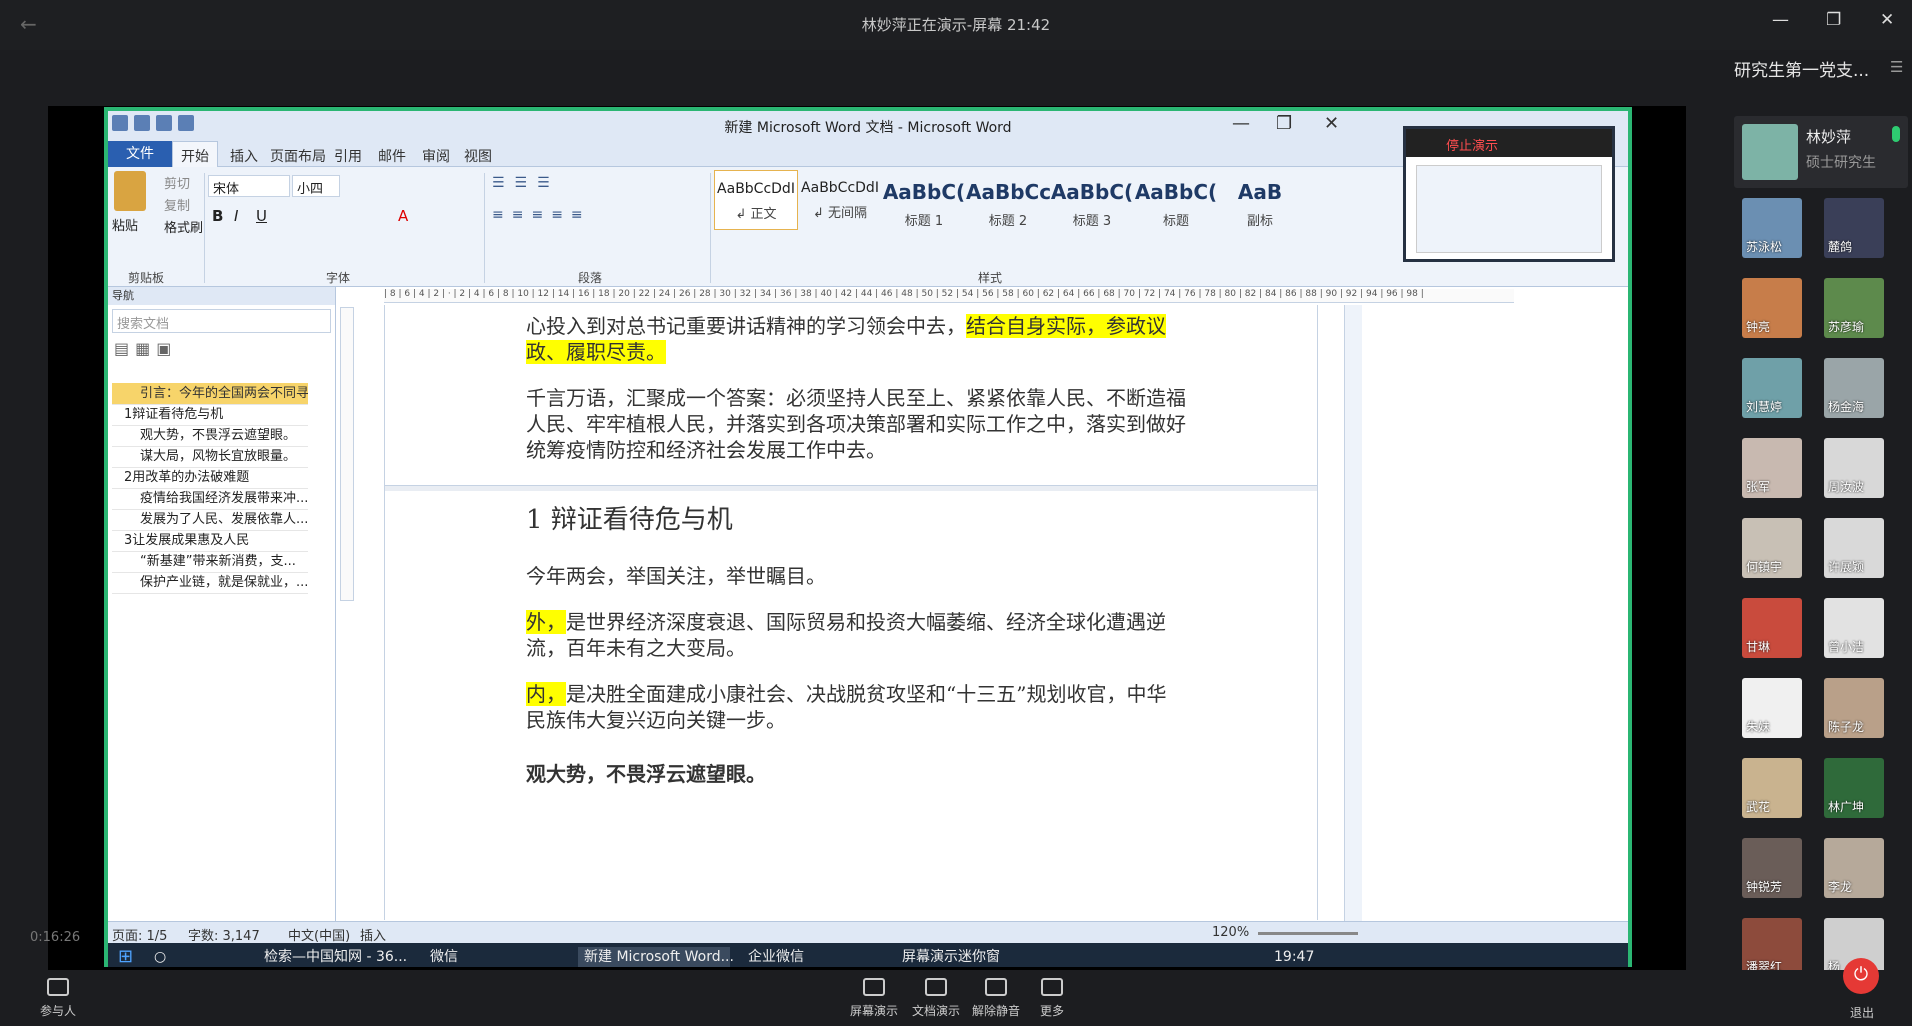 The width and height of the screenshot is (1912, 1026). What do you see at coordinates (1260, 200) in the screenshot?
I see `style-option: AaB 副标` at bounding box center [1260, 200].